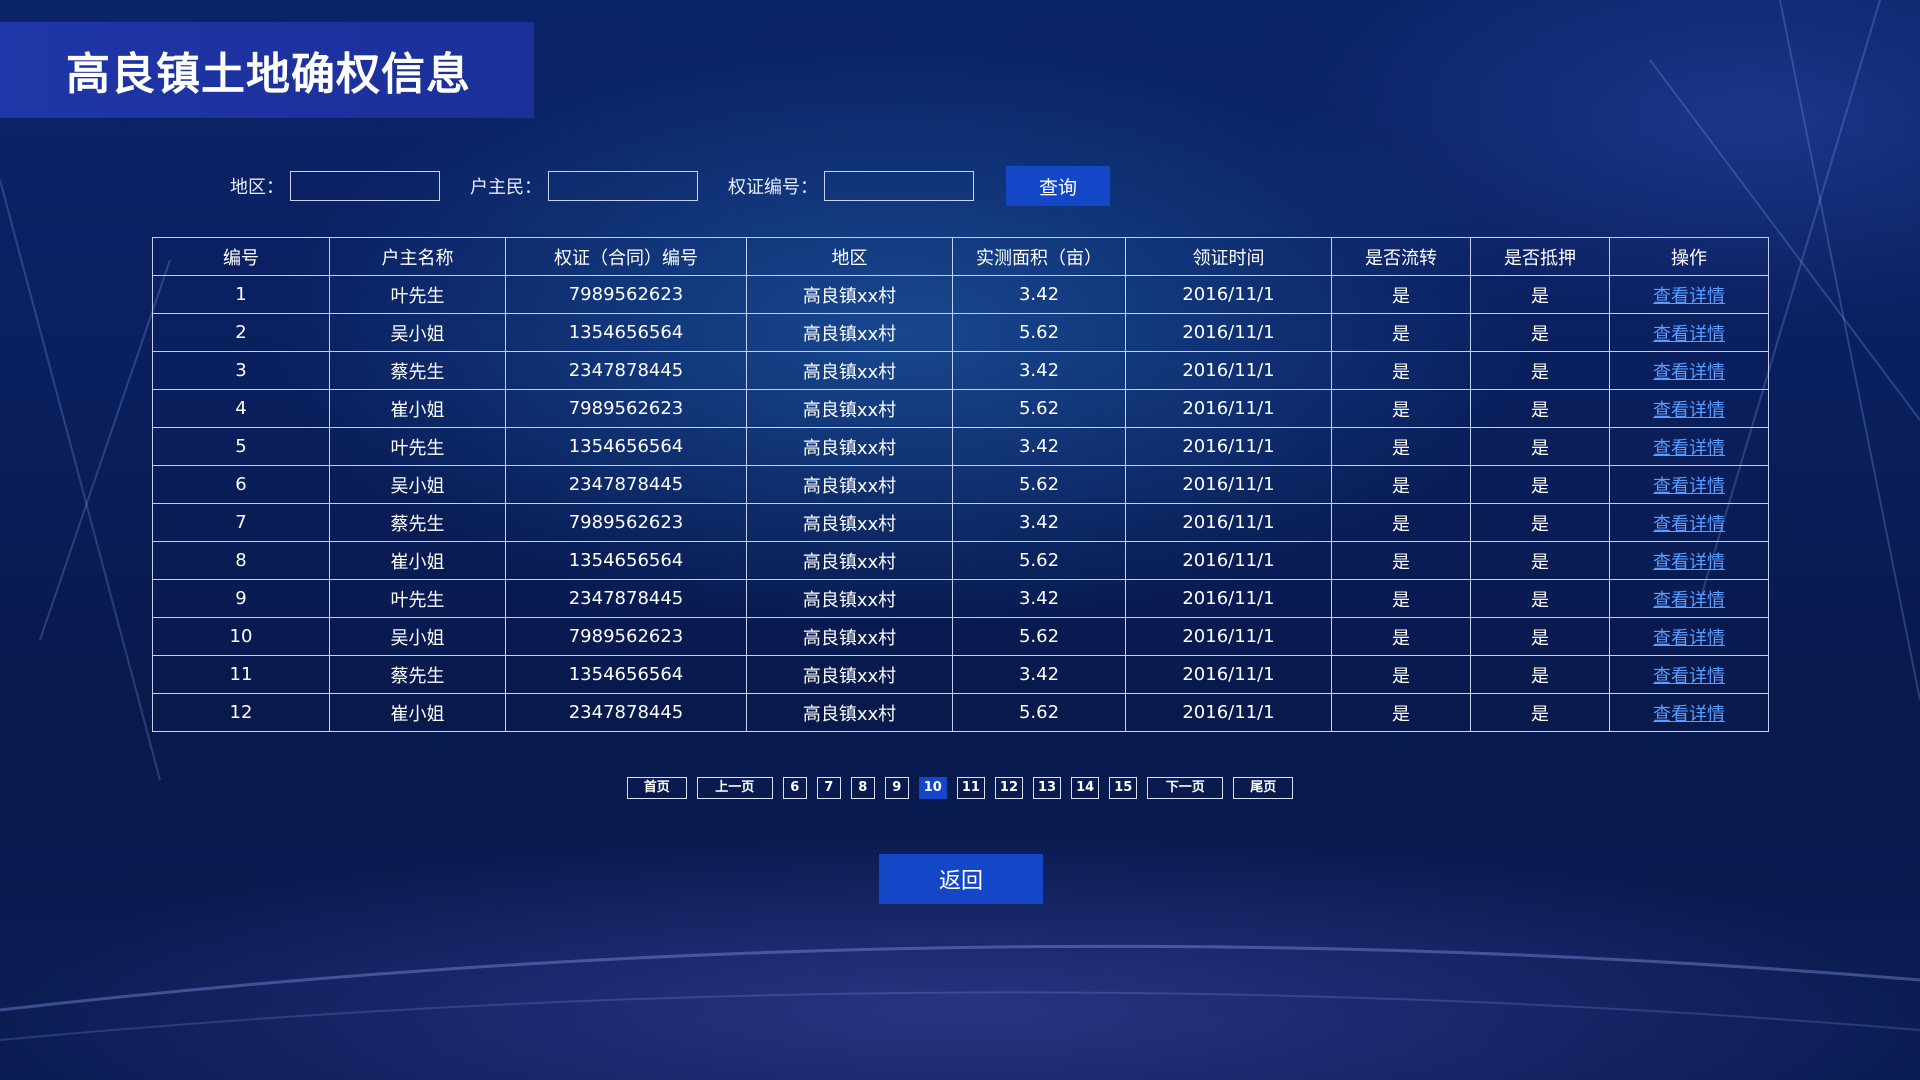 This screenshot has width=1920, height=1080. What do you see at coordinates (734, 788) in the screenshot?
I see `prev-page-button: 上一页` at bounding box center [734, 788].